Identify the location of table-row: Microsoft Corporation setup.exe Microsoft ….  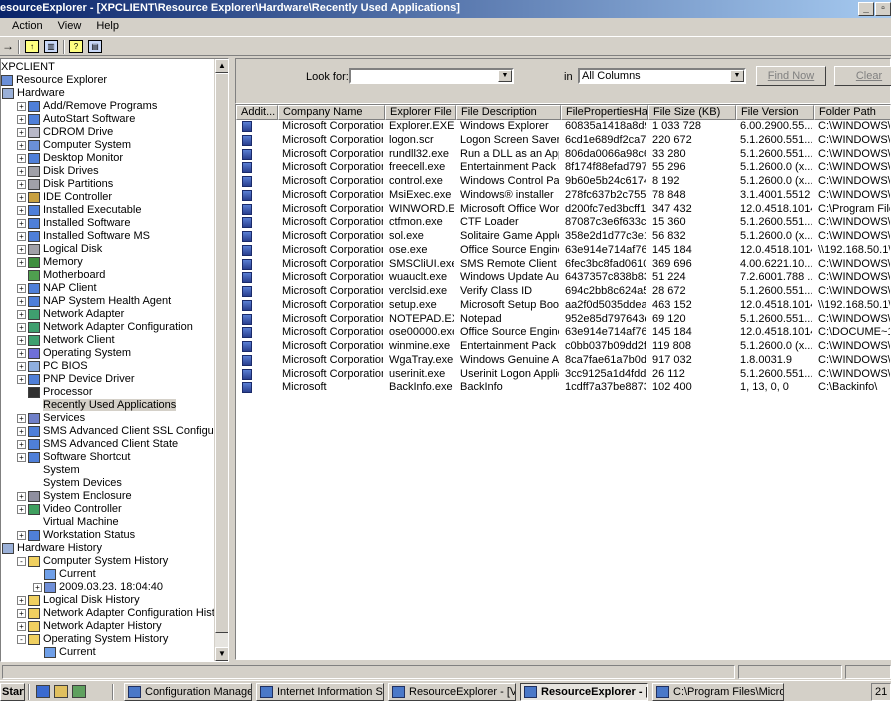
(563, 306).